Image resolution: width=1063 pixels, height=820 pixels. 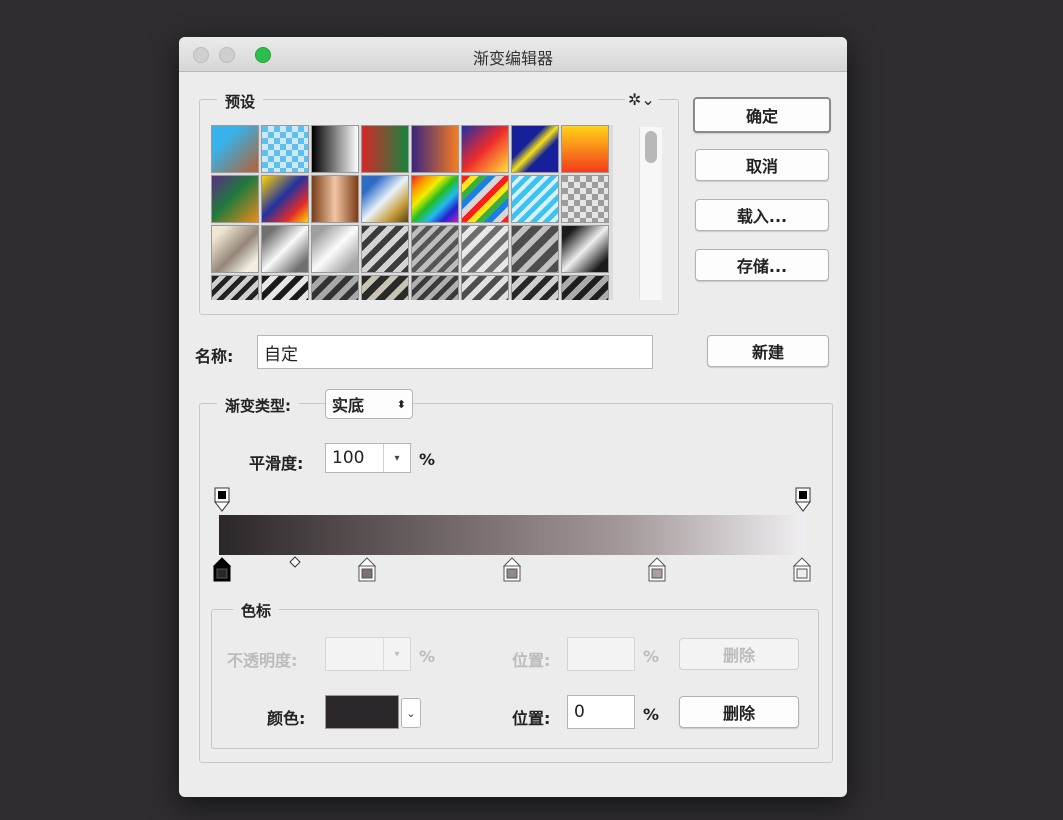 What do you see at coordinates (531, 660) in the screenshot?
I see `opacity-position-label: 位置:` at bounding box center [531, 660].